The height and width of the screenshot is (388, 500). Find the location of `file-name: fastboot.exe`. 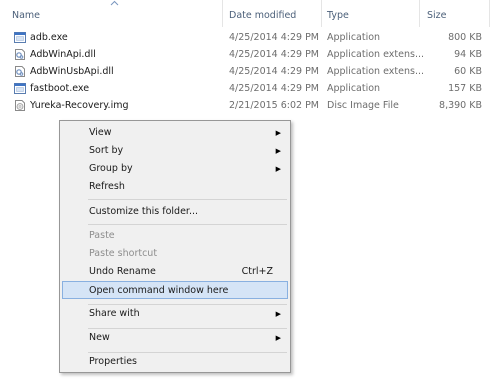

file-name: fastboot.exe is located at coordinates (60, 88).